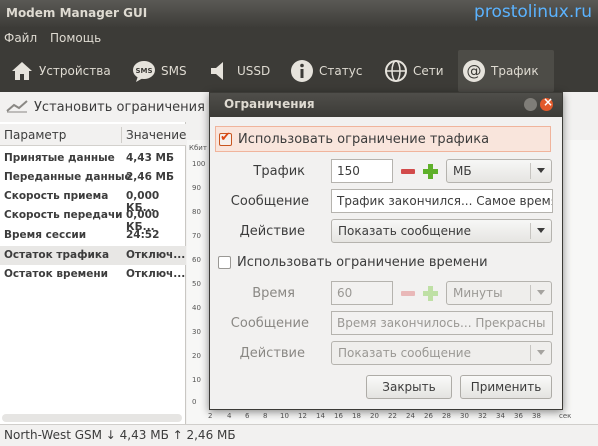 The image size is (598, 446). I want to click on status-bar: North-West GSM ↓ 4,43 МБ ↑ 2,46 МБ, so click(299, 435).